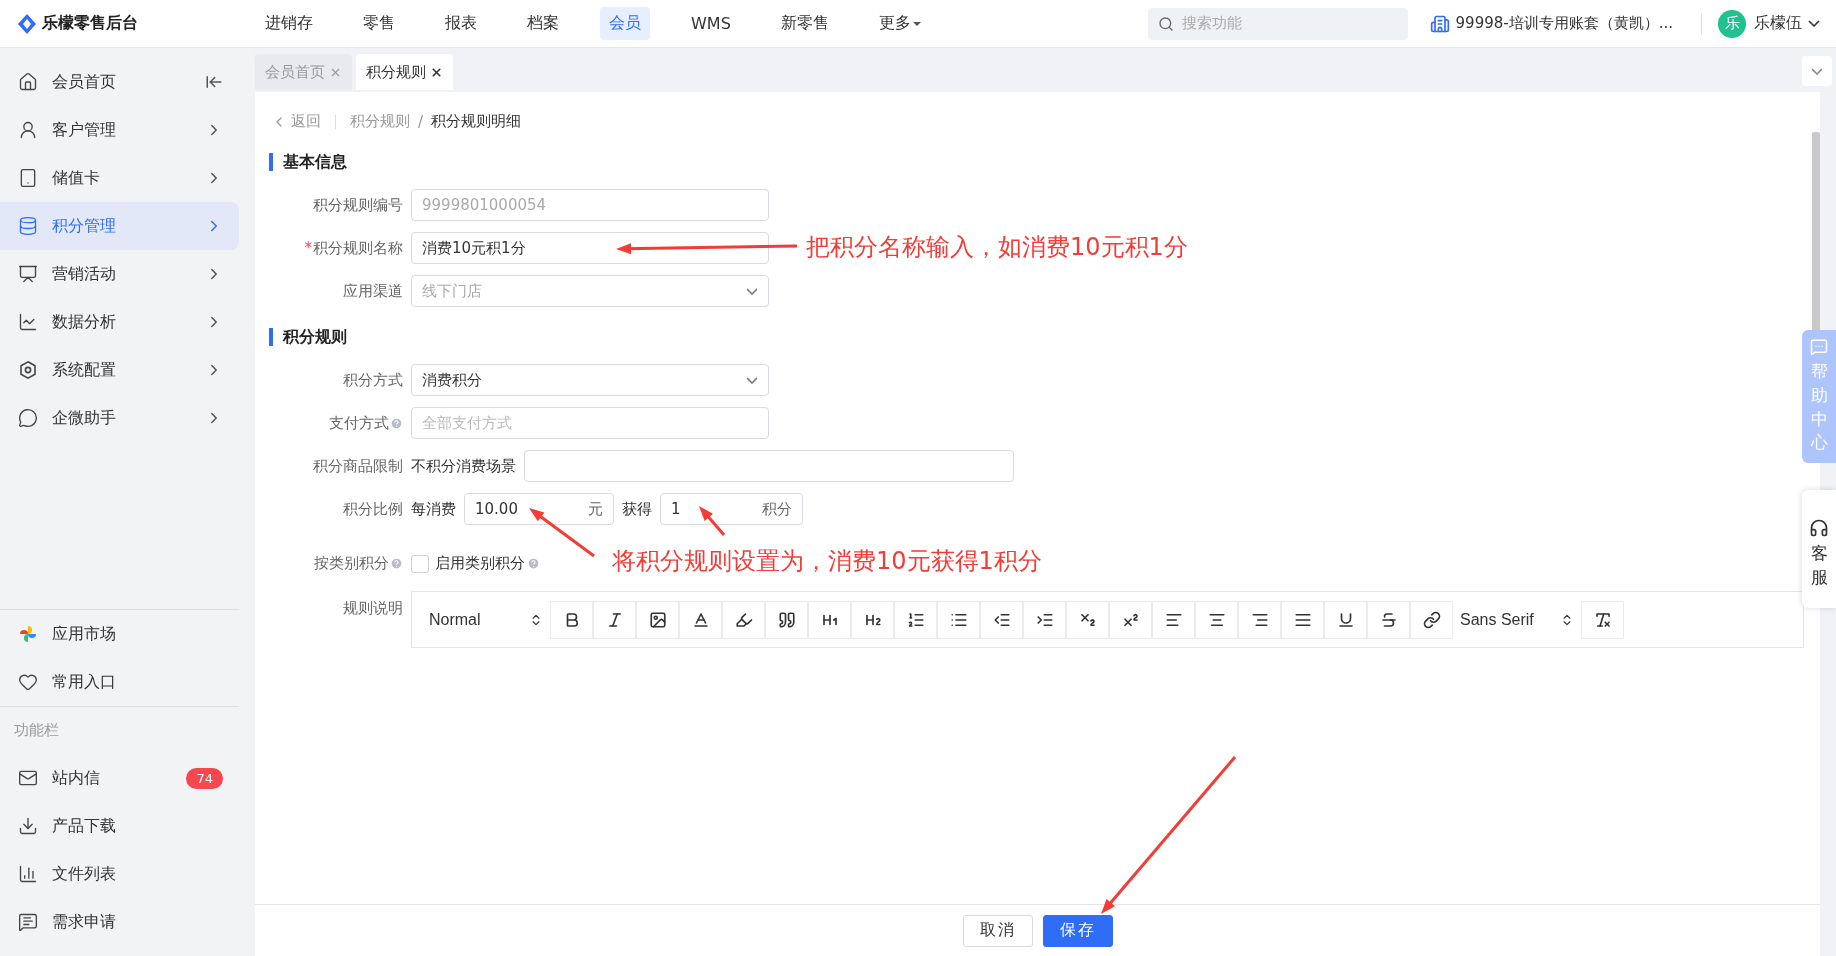 This screenshot has width=1836, height=956. Describe the element at coordinates (358, 205) in the screenshot. I see `field-label: 积分规则编号` at that location.